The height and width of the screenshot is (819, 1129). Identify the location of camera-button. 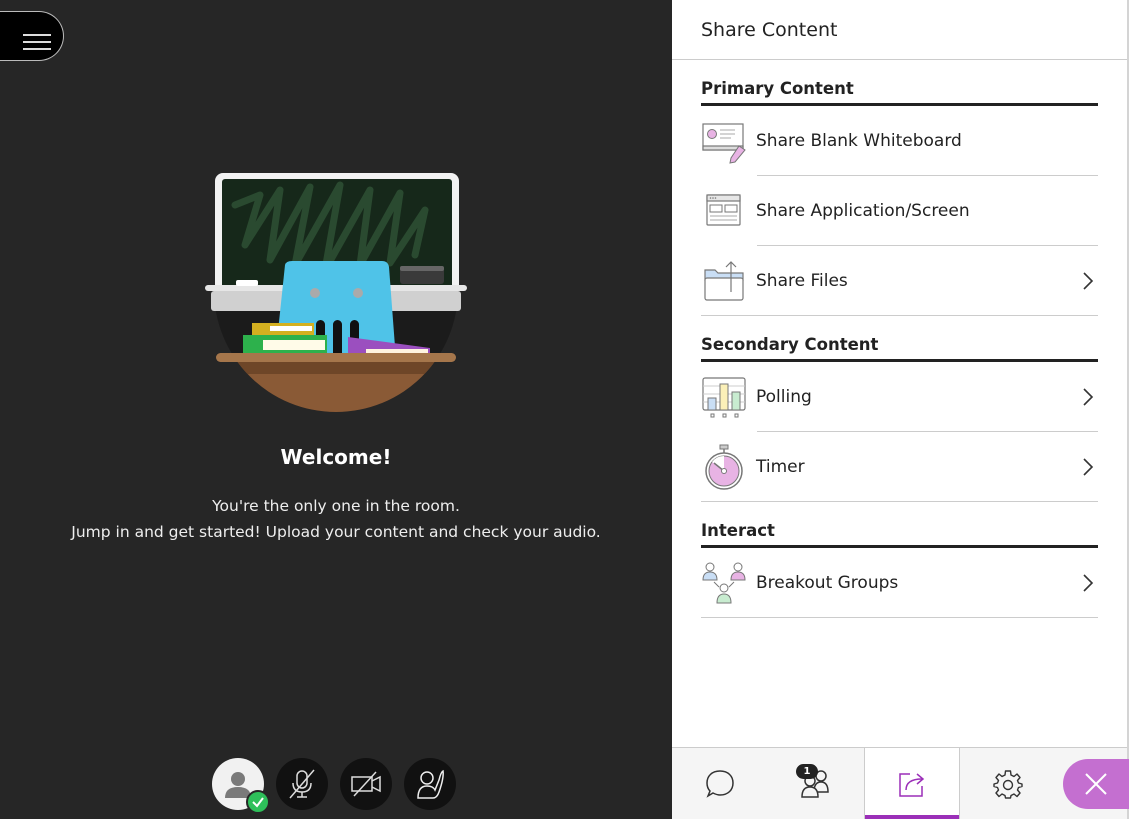
(366, 784).